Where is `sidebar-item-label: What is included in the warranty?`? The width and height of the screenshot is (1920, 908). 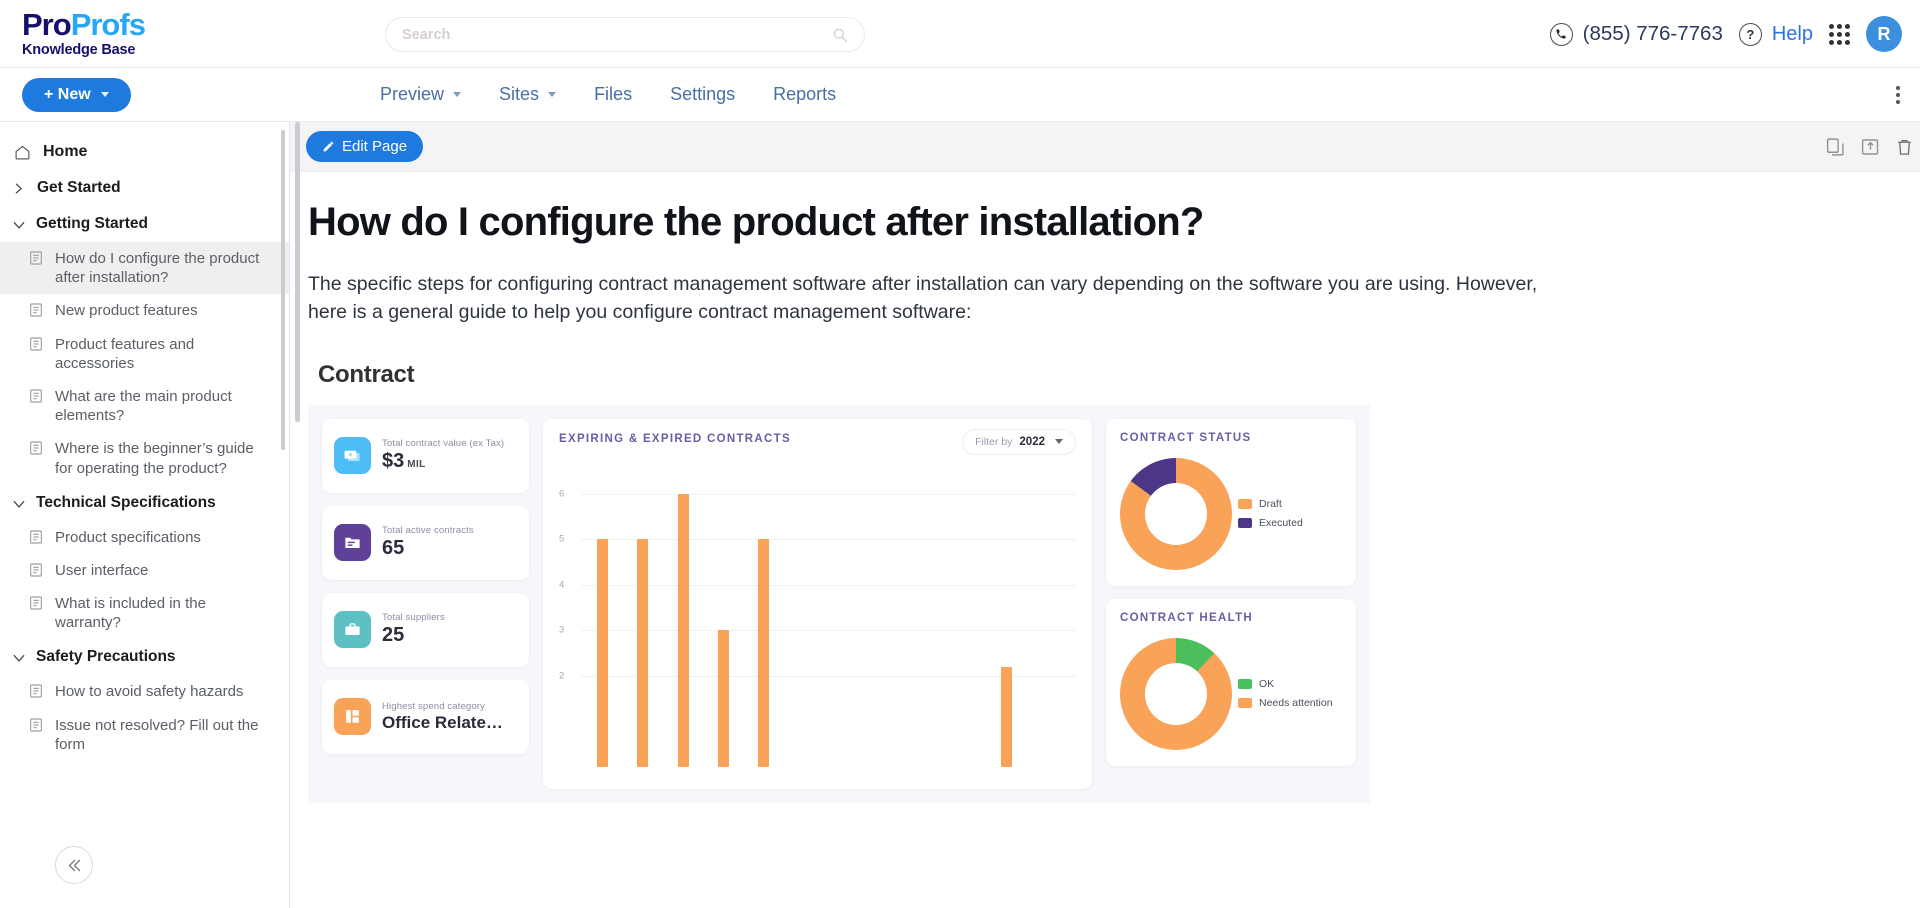 sidebar-item-label: What is included in the warranty? is located at coordinates (130, 613).